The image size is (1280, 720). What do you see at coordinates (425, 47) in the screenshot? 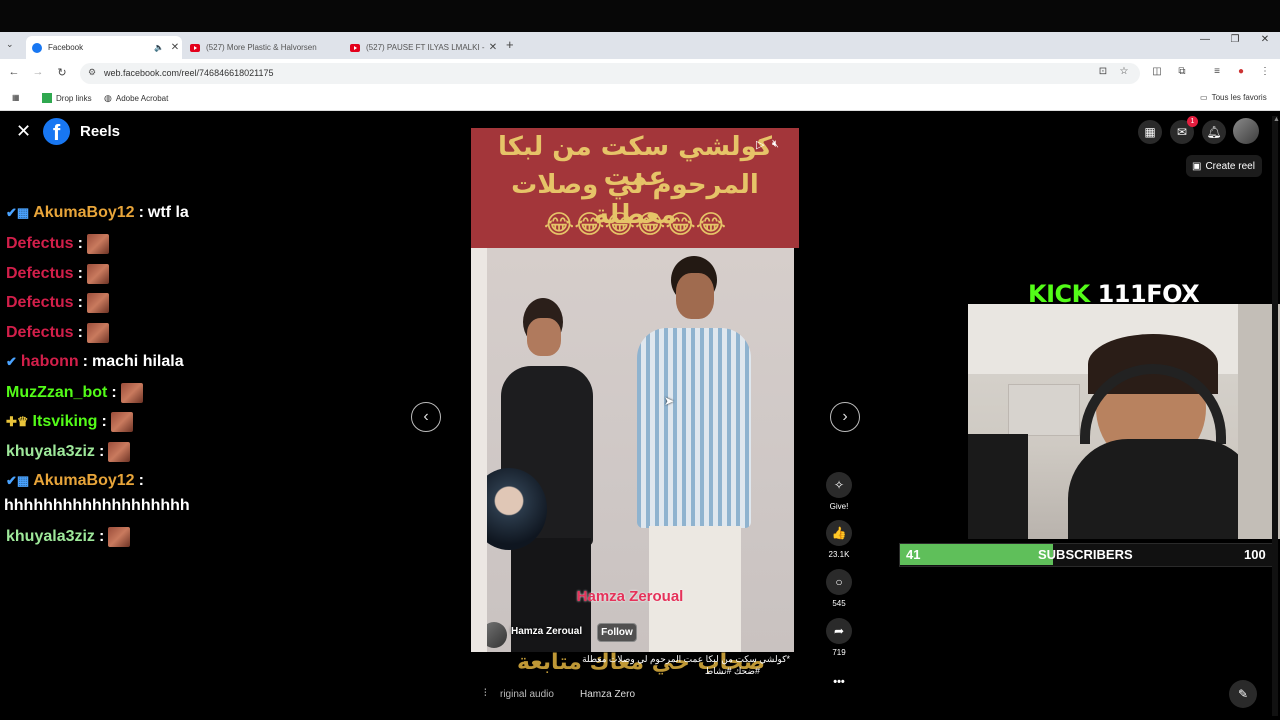
I see `tab-title: (527) PAUSE FT ILYAS LMALKI -` at bounding box center [425, 47].